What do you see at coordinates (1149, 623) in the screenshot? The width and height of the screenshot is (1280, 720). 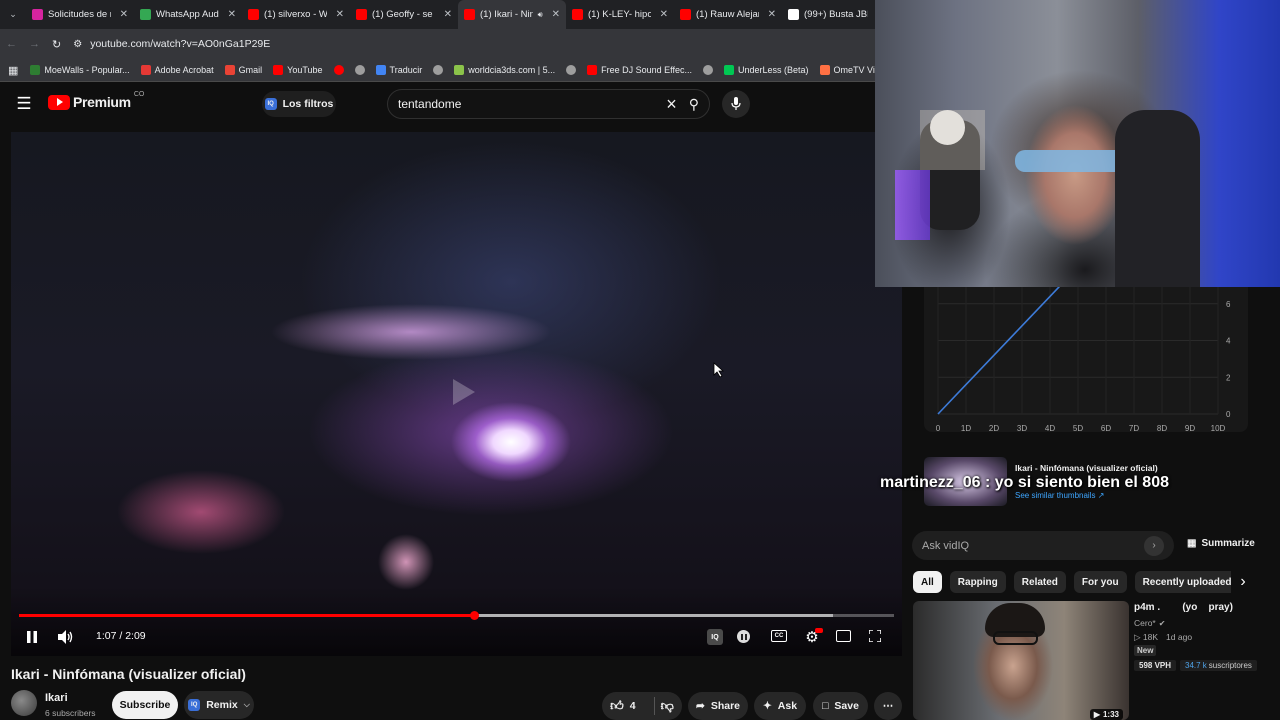 I see `recommended-channel: Cero* ✔` at bounding box center [1149, 623].